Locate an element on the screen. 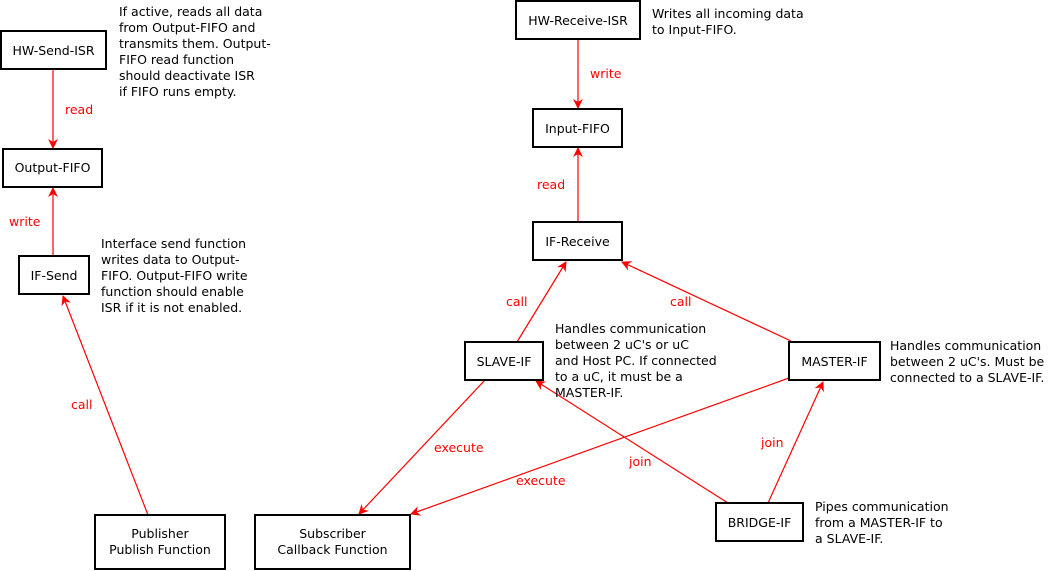 The height and width of the screenshot is (571, 1049). node-hw-send-isr: HW-Send-ISR is located at coordinates (53, 50).